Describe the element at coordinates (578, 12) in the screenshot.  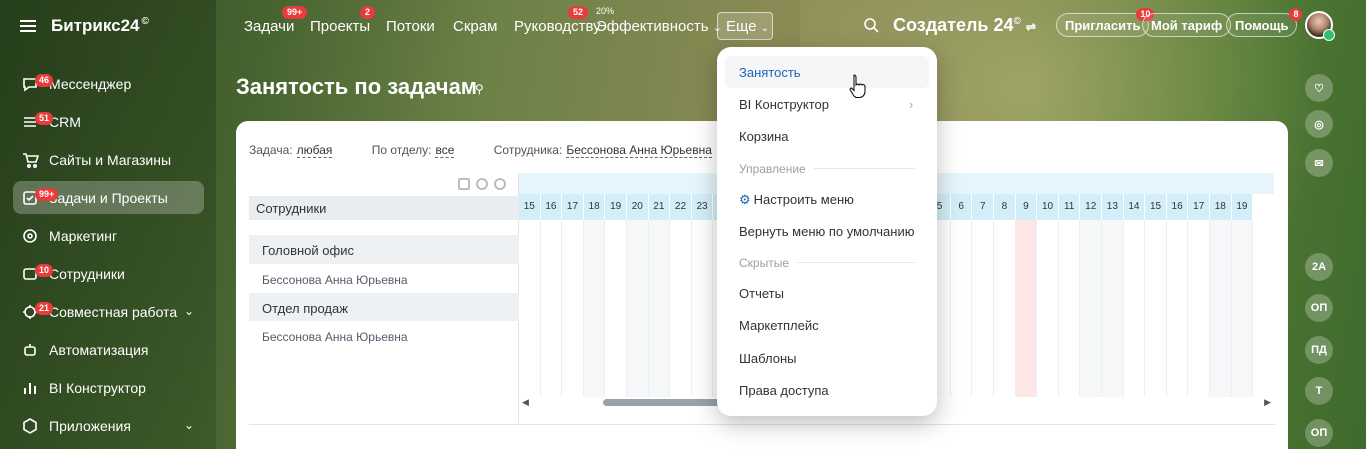
I see `management-badge: 52` at that location.